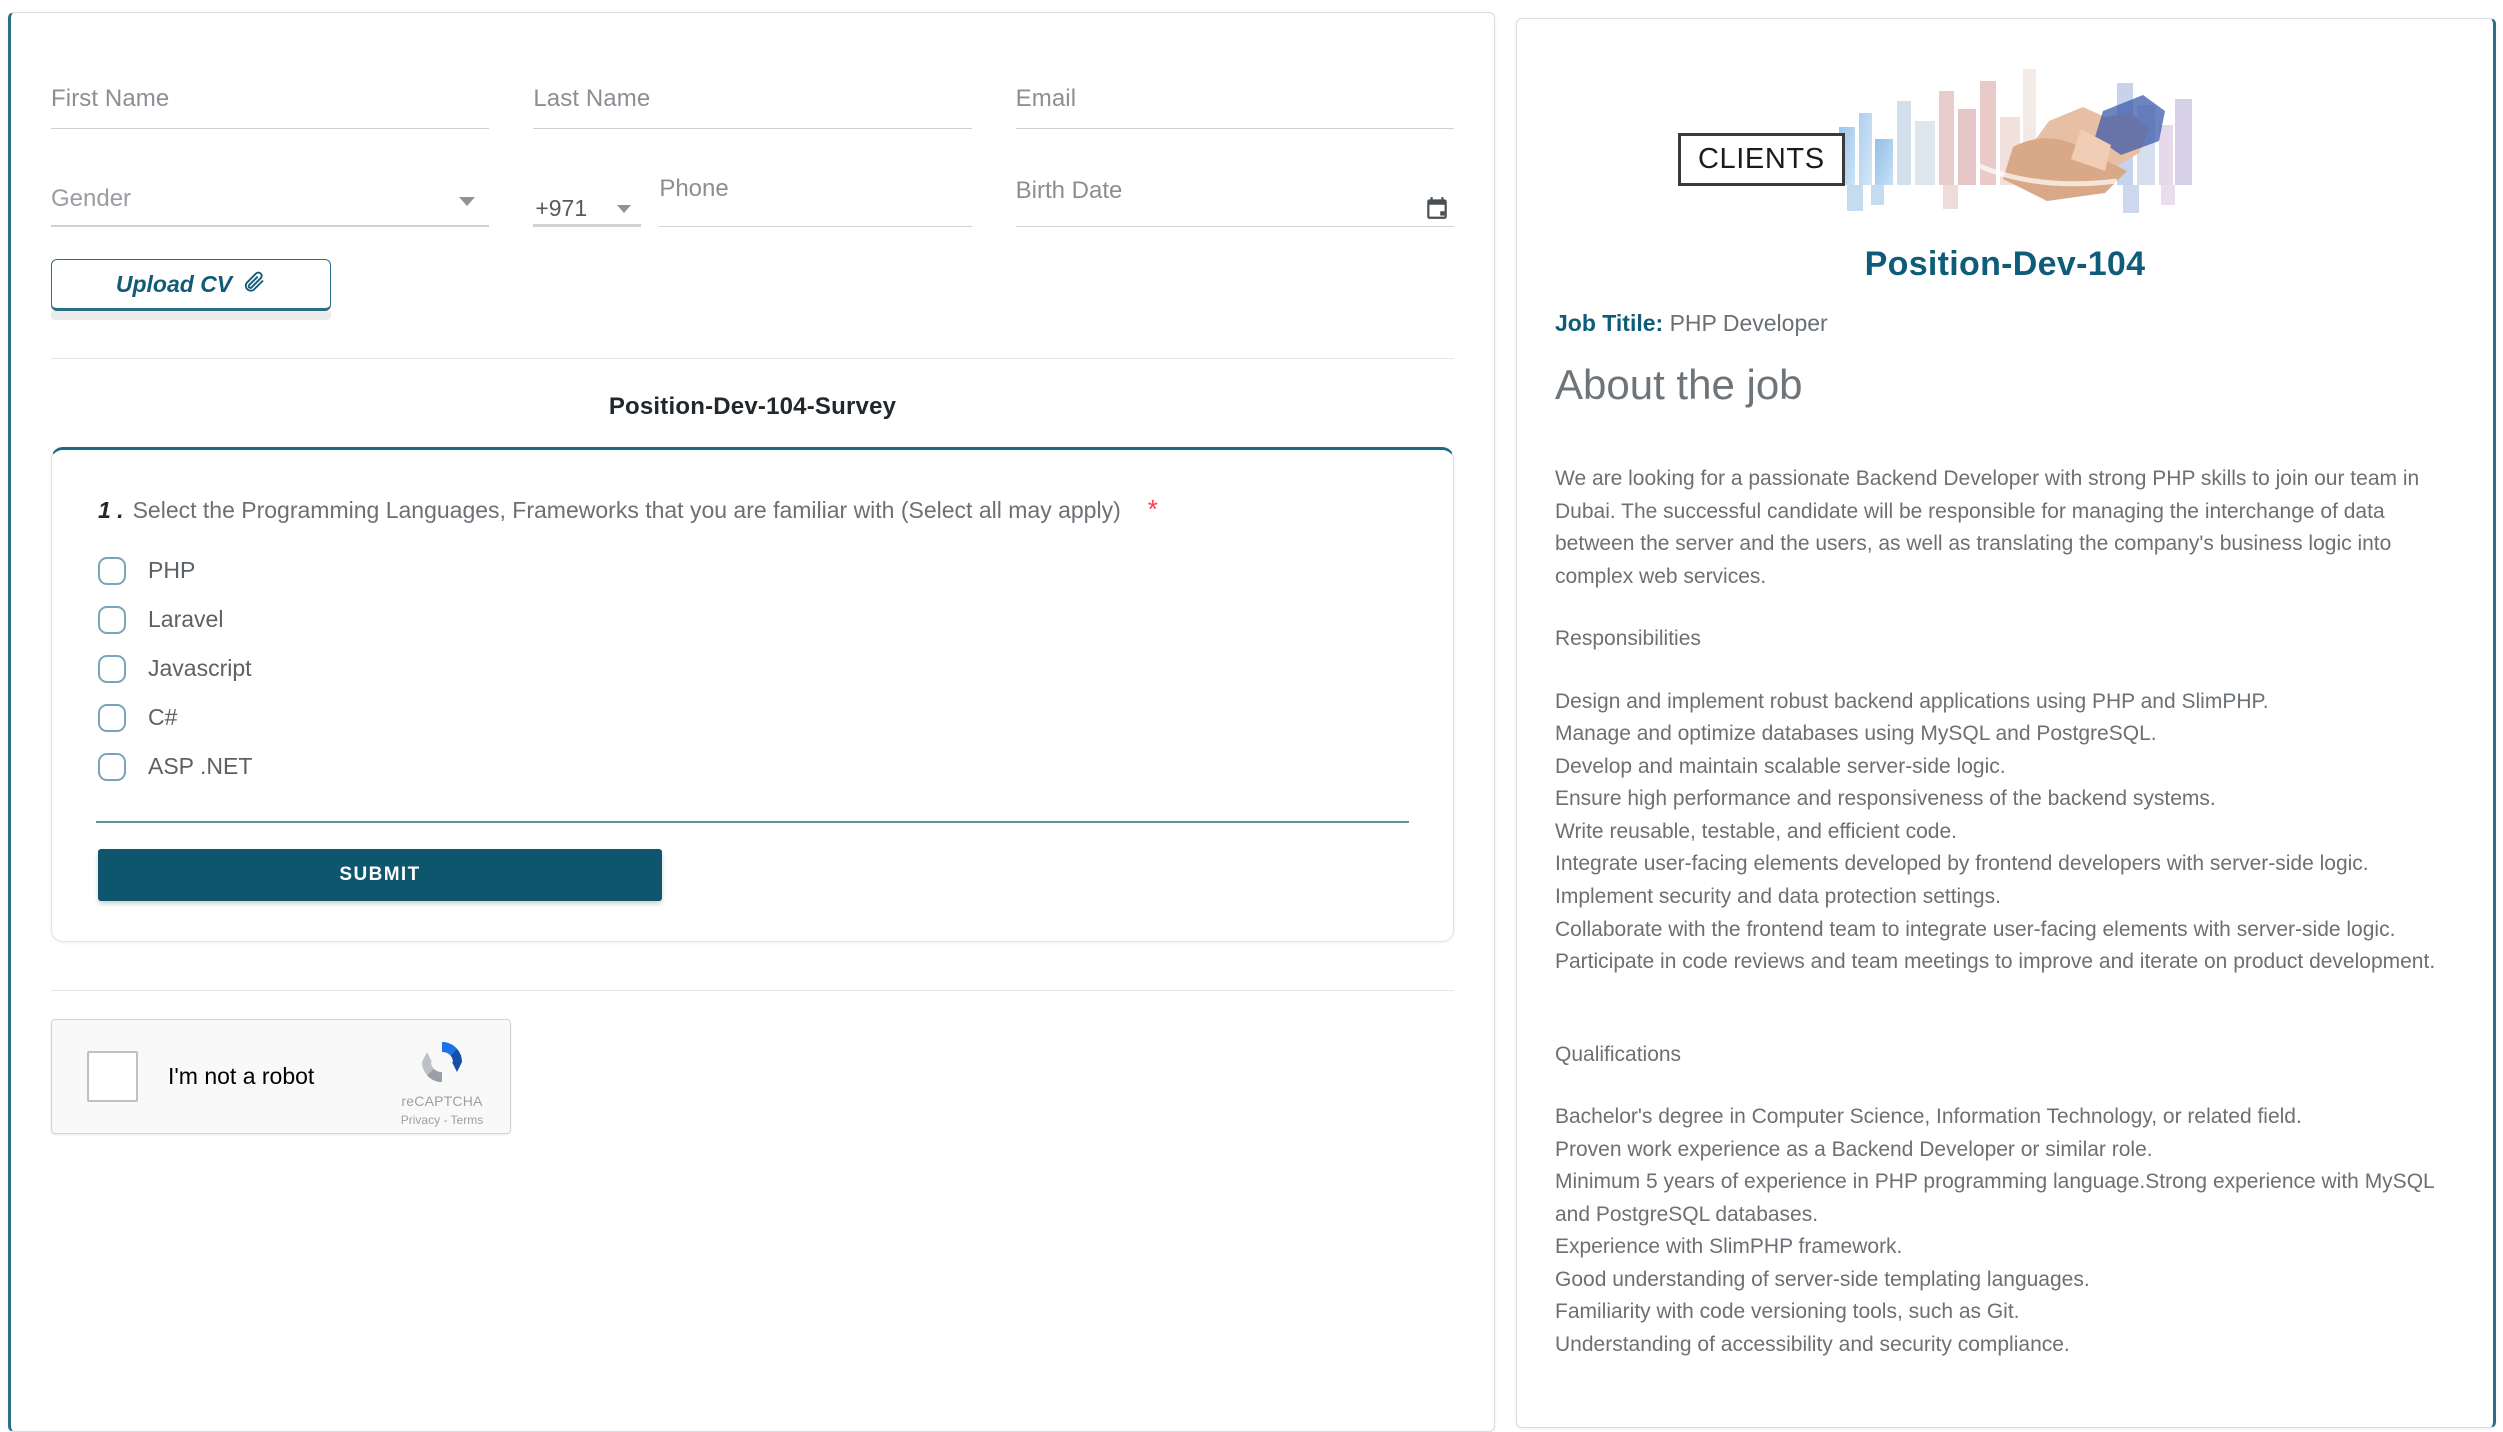  What do you see at coordinates (110, 98) in the screenshot?
I see `first-name-label: First Name` at bounding box center [110, 98].